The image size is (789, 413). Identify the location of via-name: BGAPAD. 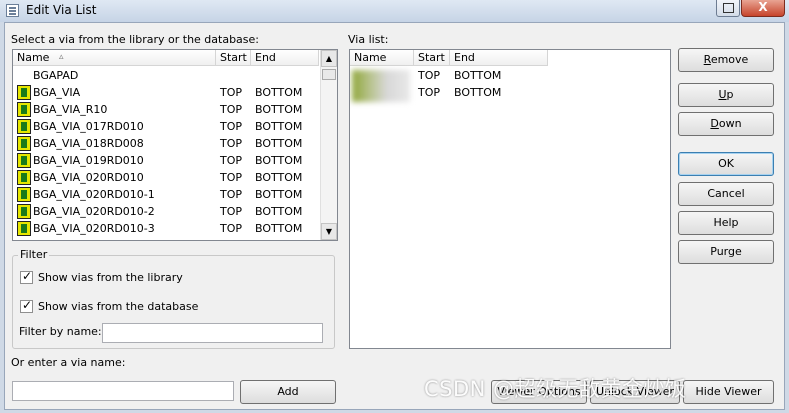
(56, 75).